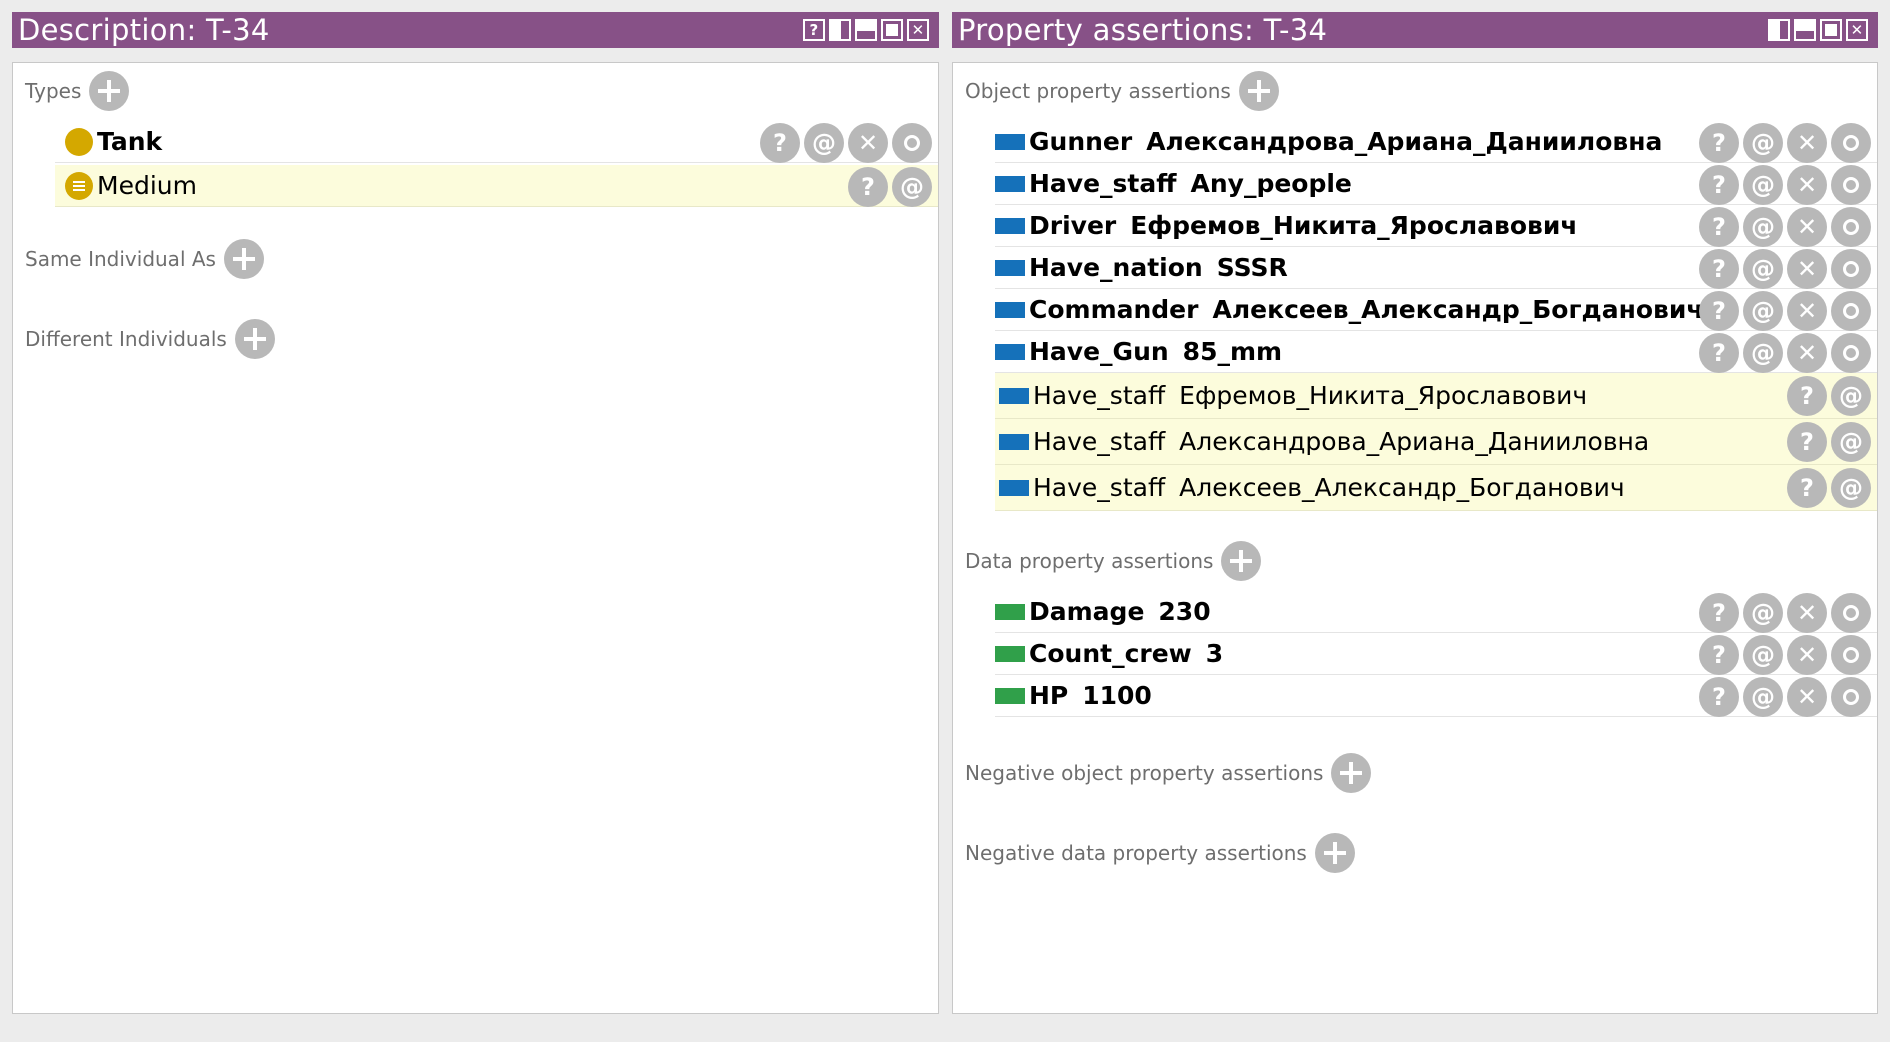 The width and height of the screenshot is (1890, 1042). I want to click on add-negative-data-property-button, so click(1334, 853).